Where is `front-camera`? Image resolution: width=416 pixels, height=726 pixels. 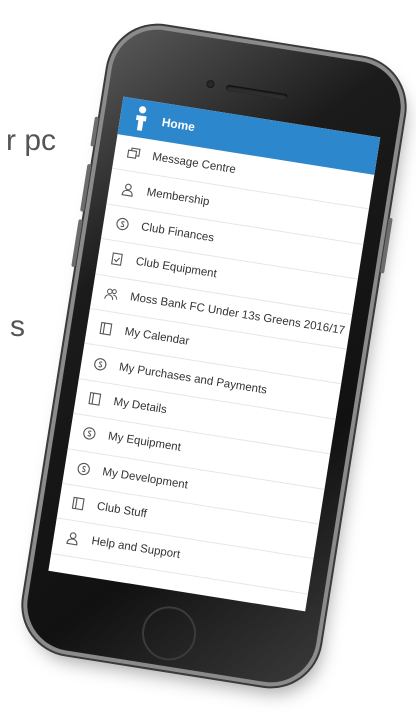
front-camera is located at coordinates (210, 84).